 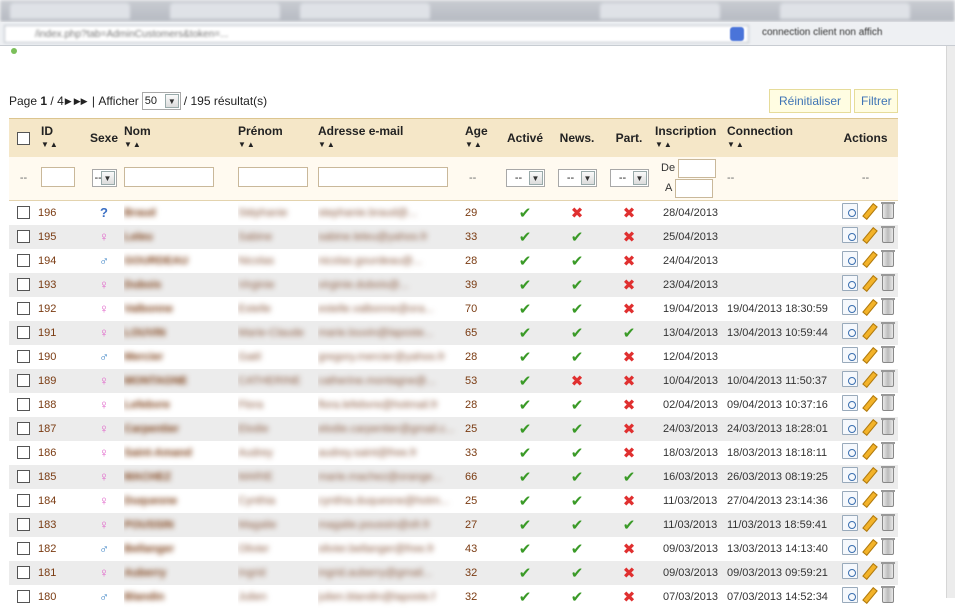 What do you see at coordinates (577, 178) in the screenshot?
I see `newsletter-filter-select: -- ▼` at bounding box center [577, 178].